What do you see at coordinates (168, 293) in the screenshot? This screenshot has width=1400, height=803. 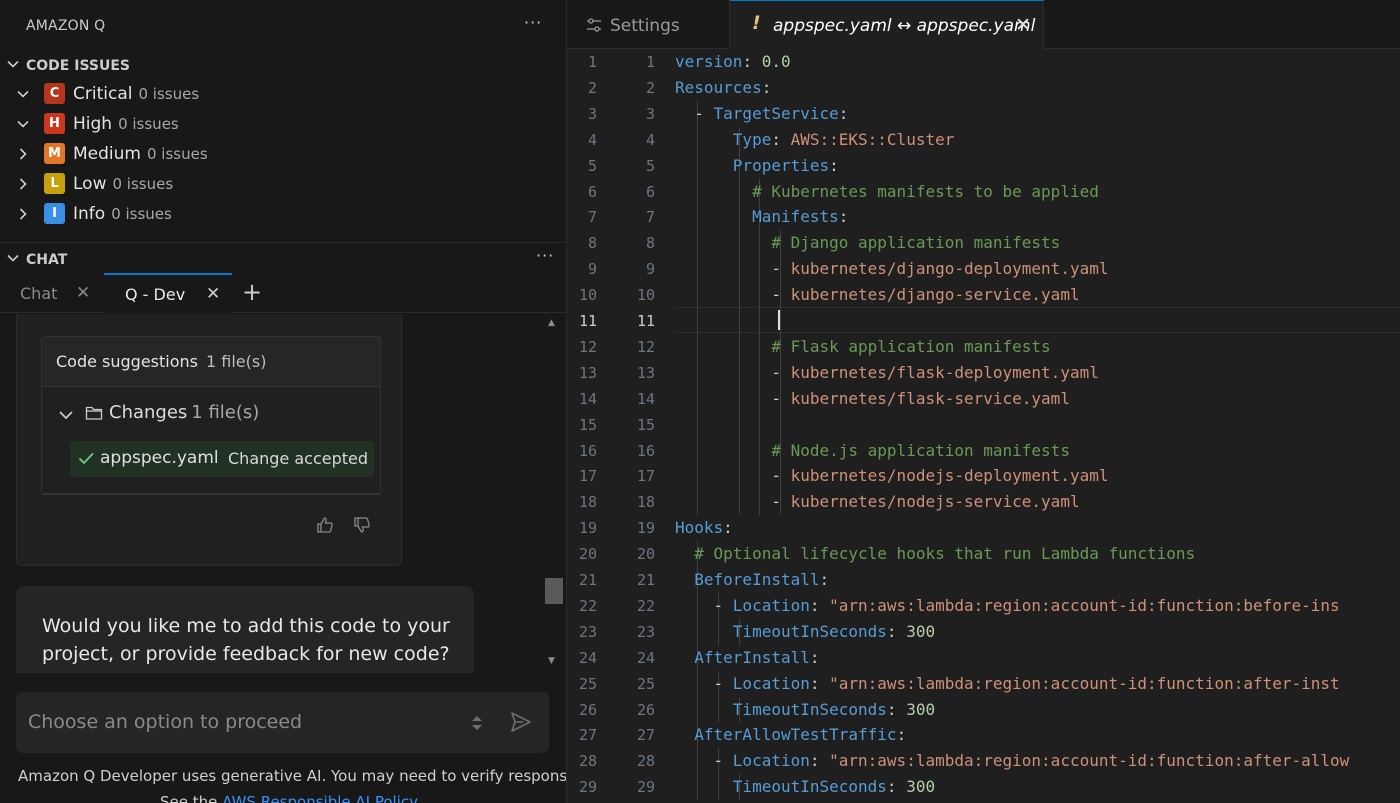 I see `tab-q-dev: Q - Dev ✕` at bounding box center [168, 293].